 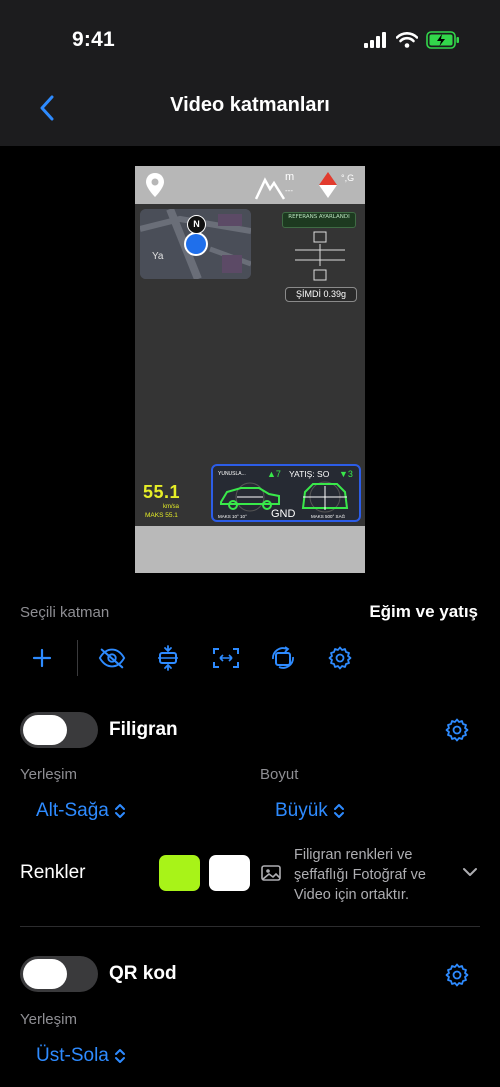 I want to click on wifi-icon, so click(x=407, y=40).